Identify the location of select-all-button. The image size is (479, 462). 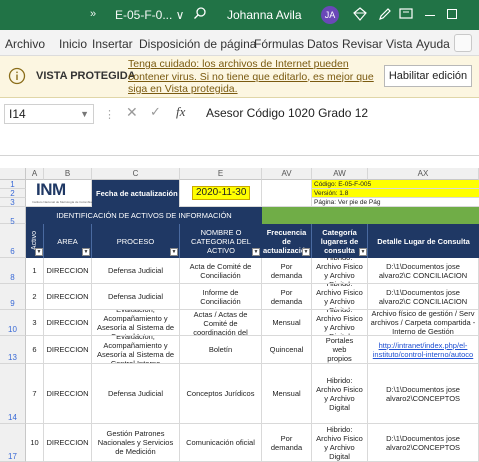
(13, 174).